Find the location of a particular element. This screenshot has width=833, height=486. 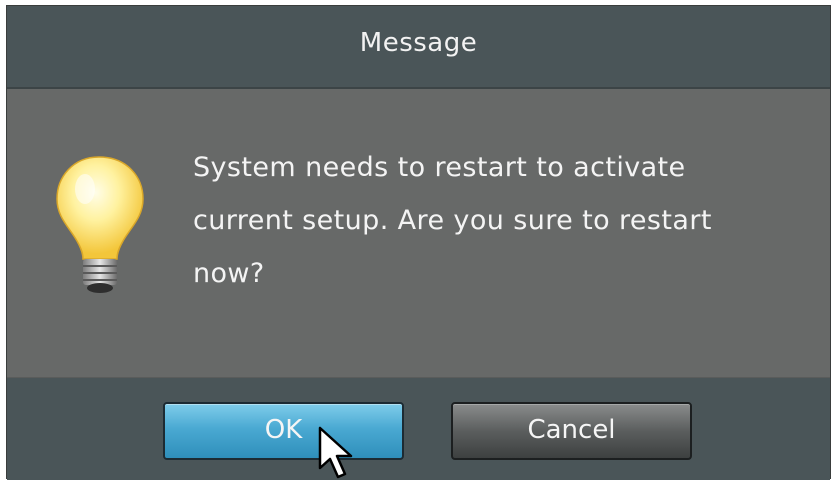

lightbulb-icon is located at coordinates (102, 224).